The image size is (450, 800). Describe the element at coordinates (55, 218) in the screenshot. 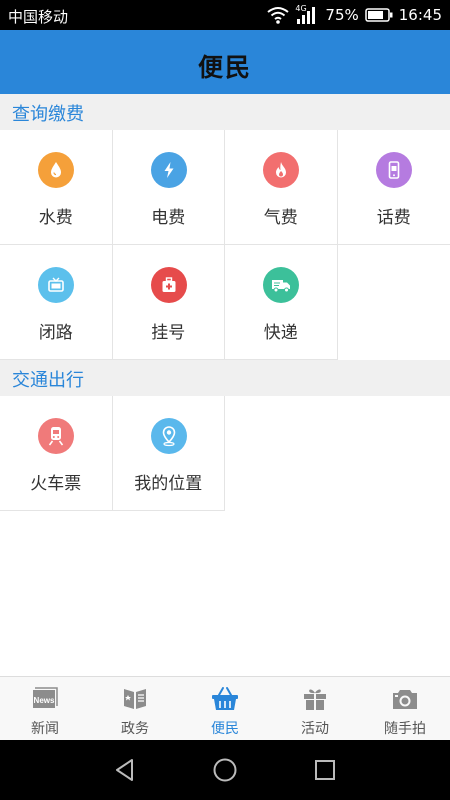

I see `service-label: 水费` at that location.